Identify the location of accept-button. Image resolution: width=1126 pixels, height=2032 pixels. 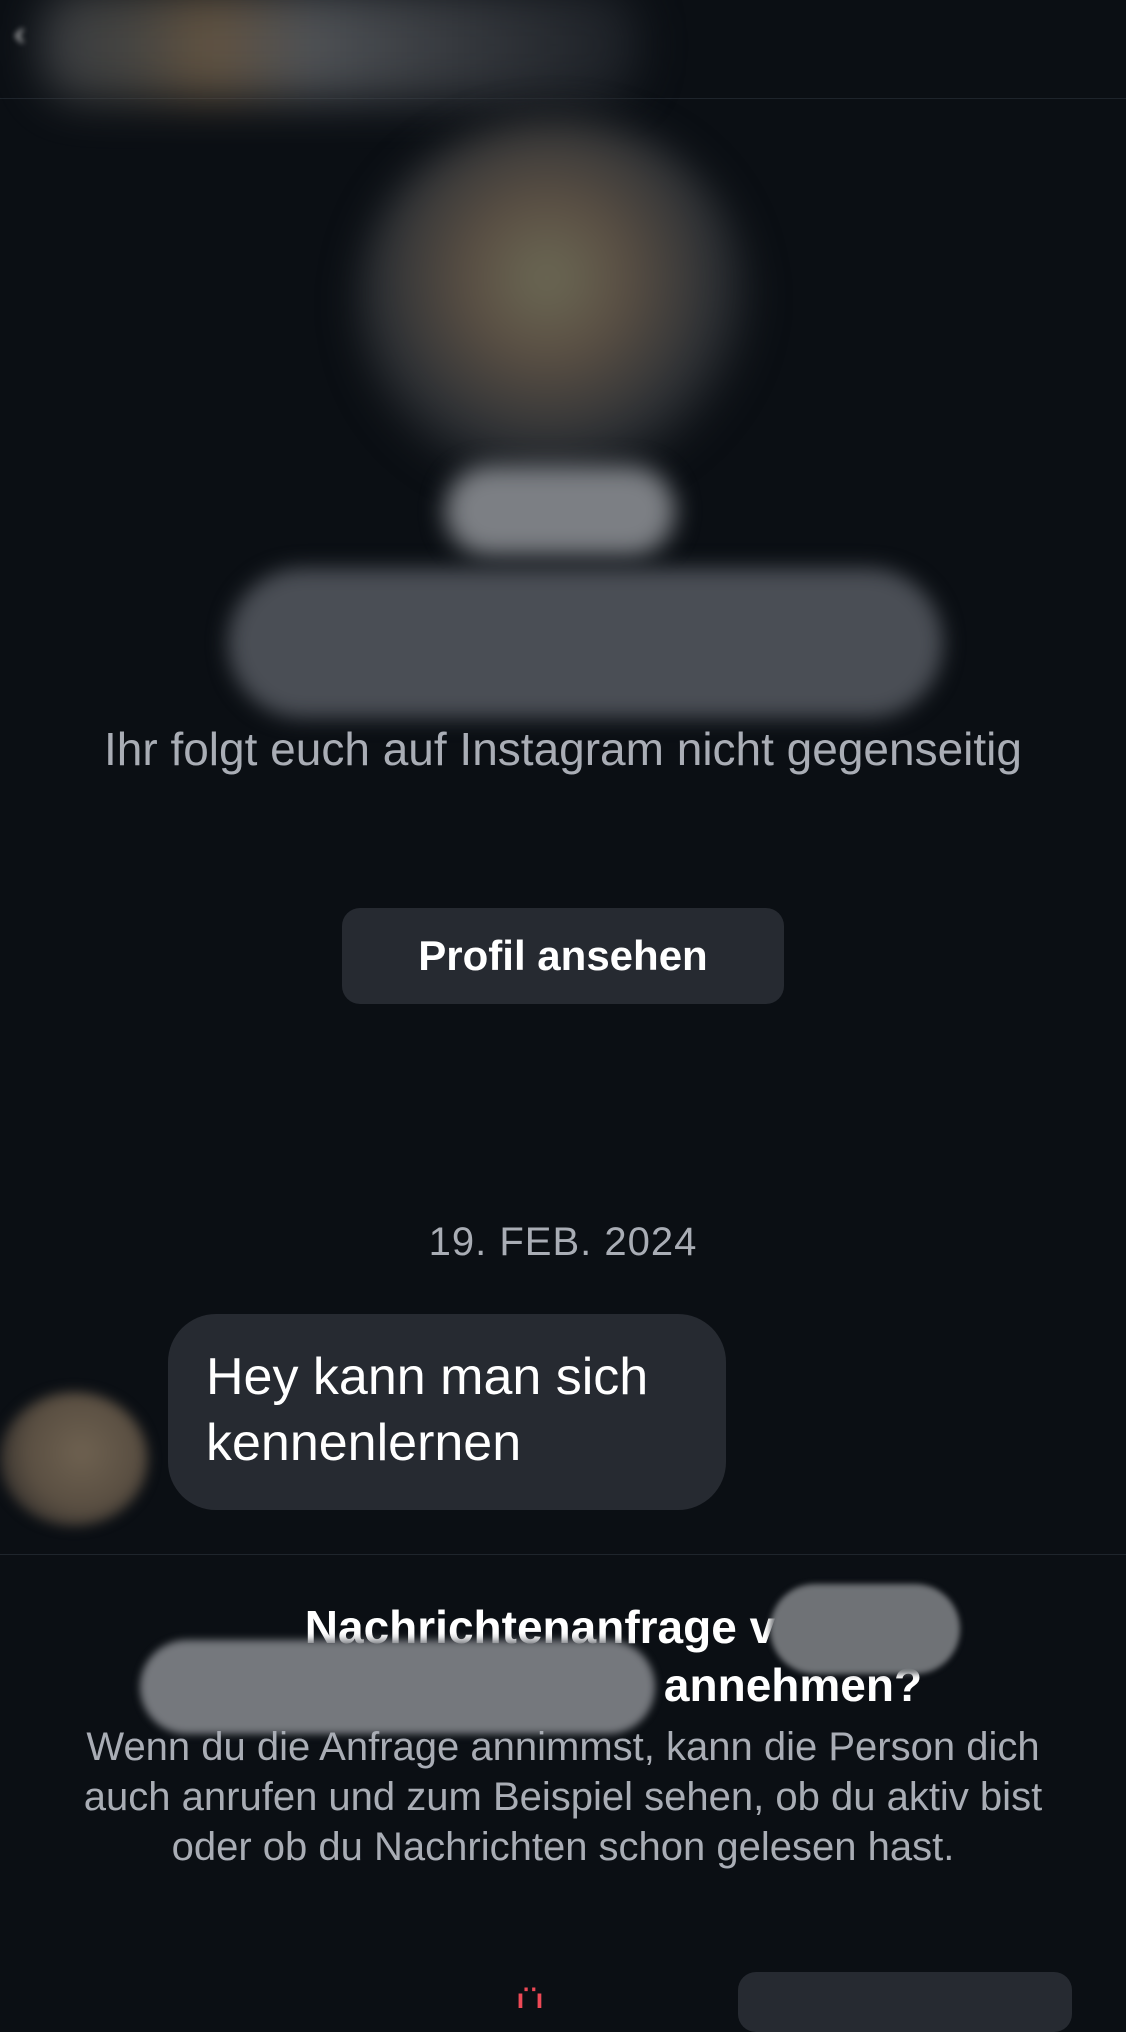
(905, 2002).